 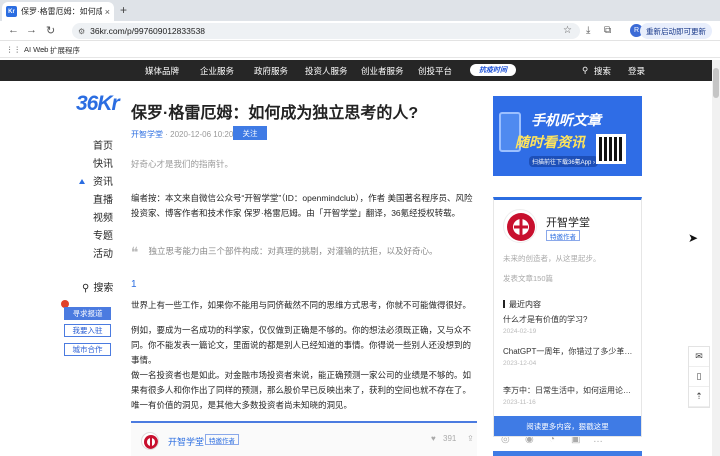 What do you see at coordinates (98, 104) in the screenshot?
I see `site-logo: 36Kr` at bounding box center [98, 104].